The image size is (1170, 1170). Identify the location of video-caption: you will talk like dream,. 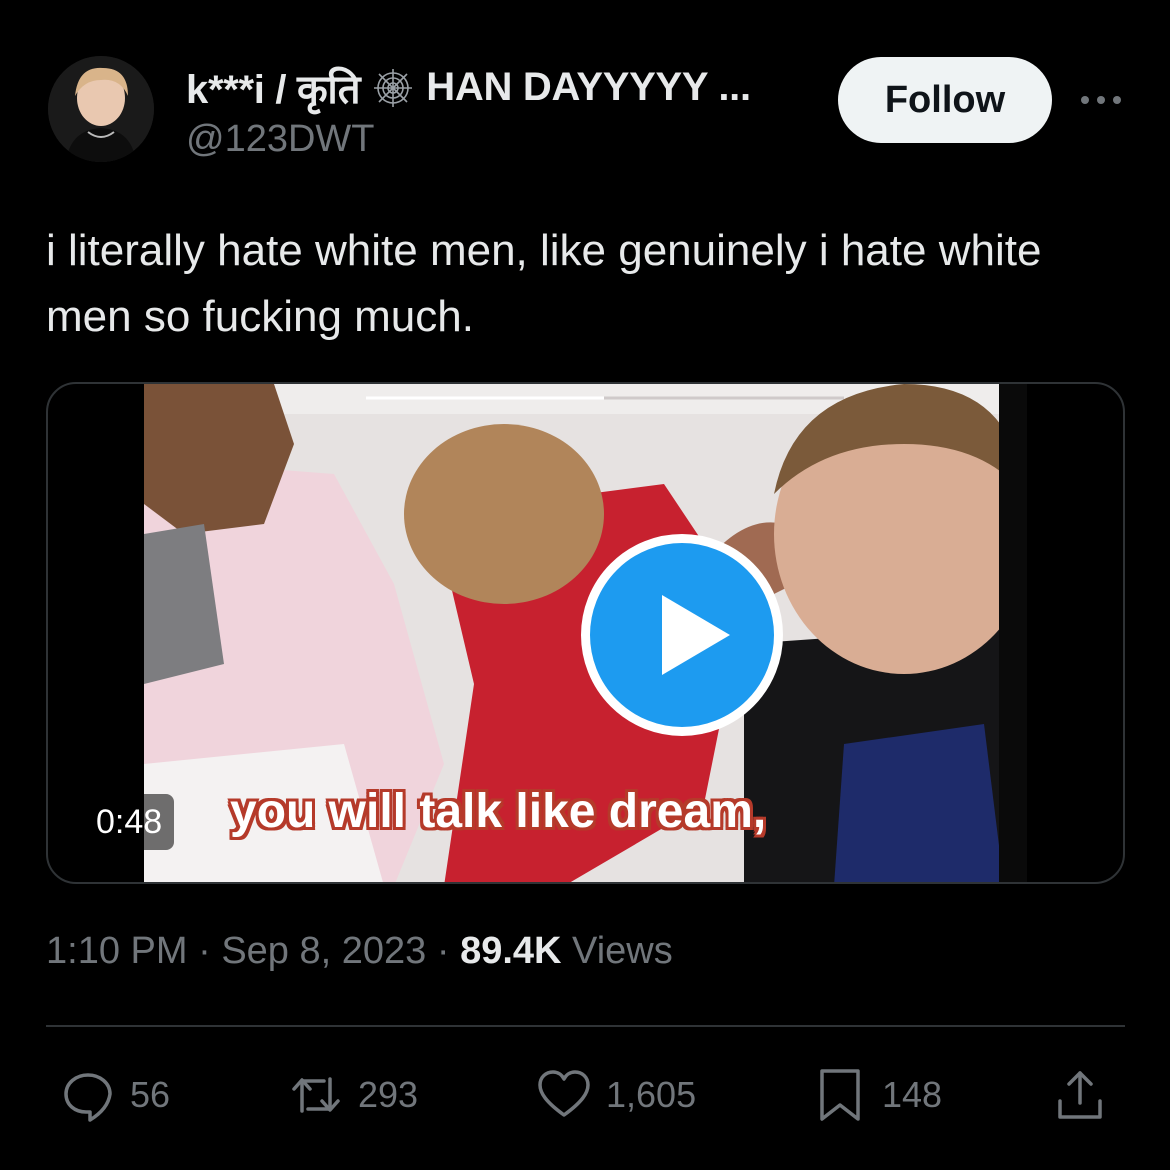
(498, 811).